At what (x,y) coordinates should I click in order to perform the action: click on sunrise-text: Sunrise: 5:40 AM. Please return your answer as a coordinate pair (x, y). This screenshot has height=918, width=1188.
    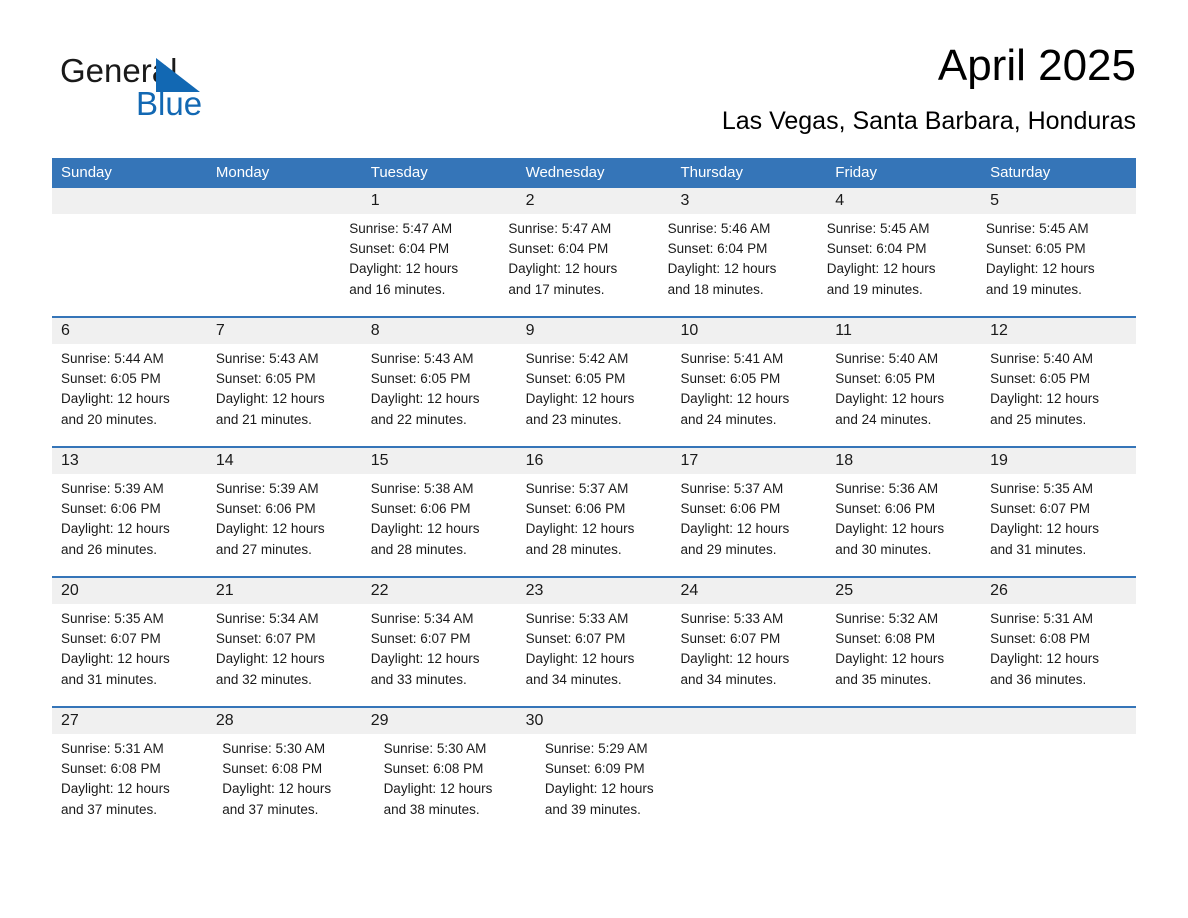
    Looking at the image, I should click on (887, 358).